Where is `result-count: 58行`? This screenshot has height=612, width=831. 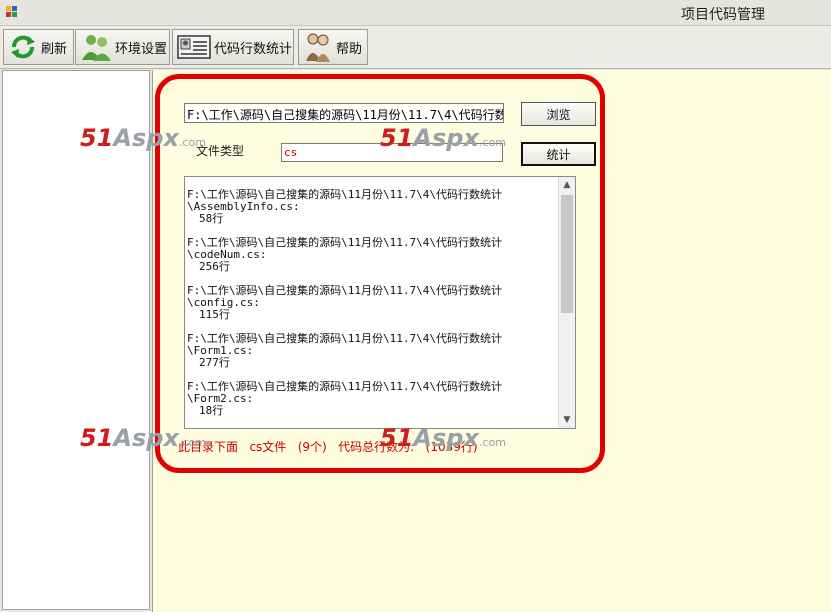
result-count: 58行 is located at coordinates (211, 218).